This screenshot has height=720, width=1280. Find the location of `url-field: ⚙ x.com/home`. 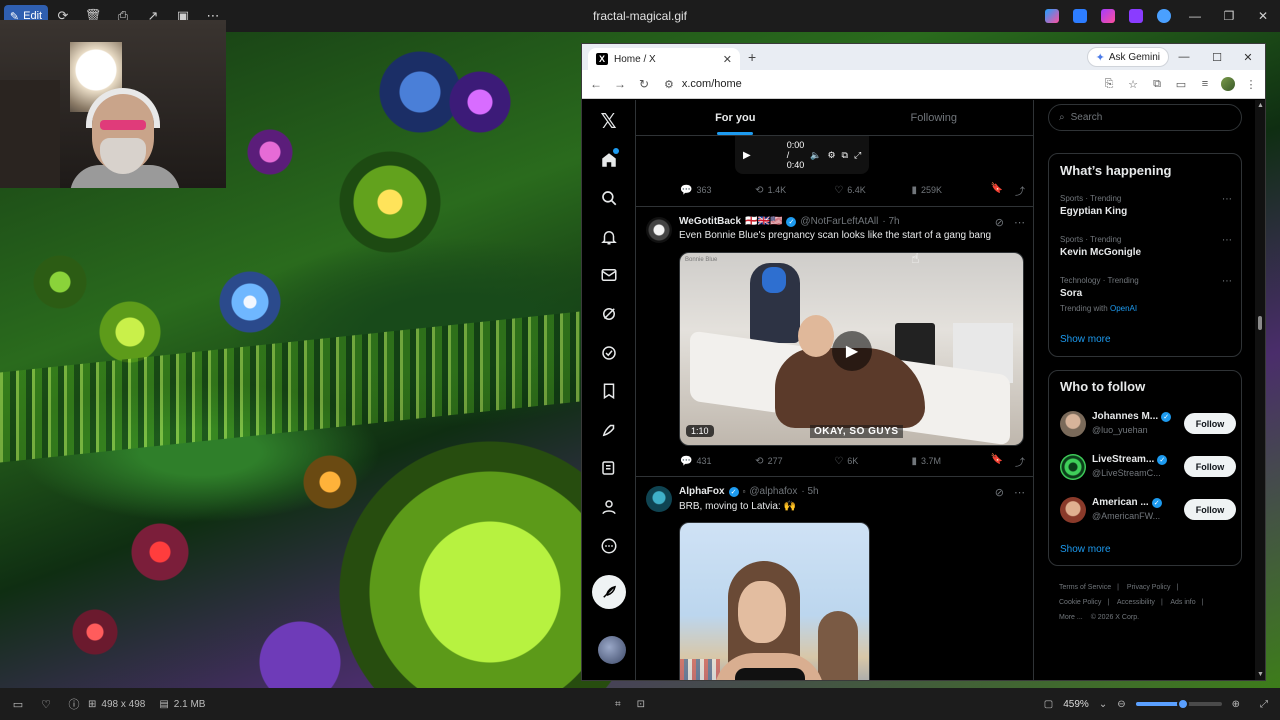

url-field: ⚙ x.com/home is located at coordinates (876, 84).